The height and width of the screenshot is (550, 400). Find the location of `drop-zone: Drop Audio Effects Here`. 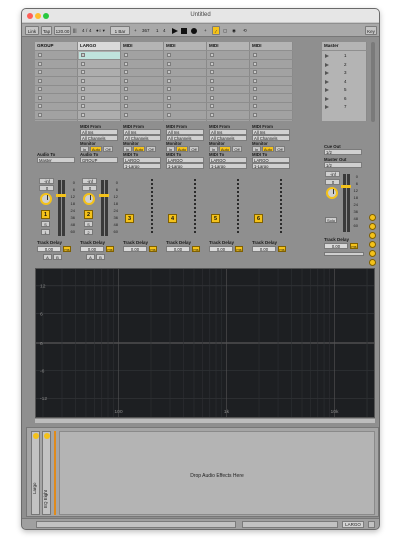

drop-zone: Drop Audio Effects Here is located at coordinates (217, 473).